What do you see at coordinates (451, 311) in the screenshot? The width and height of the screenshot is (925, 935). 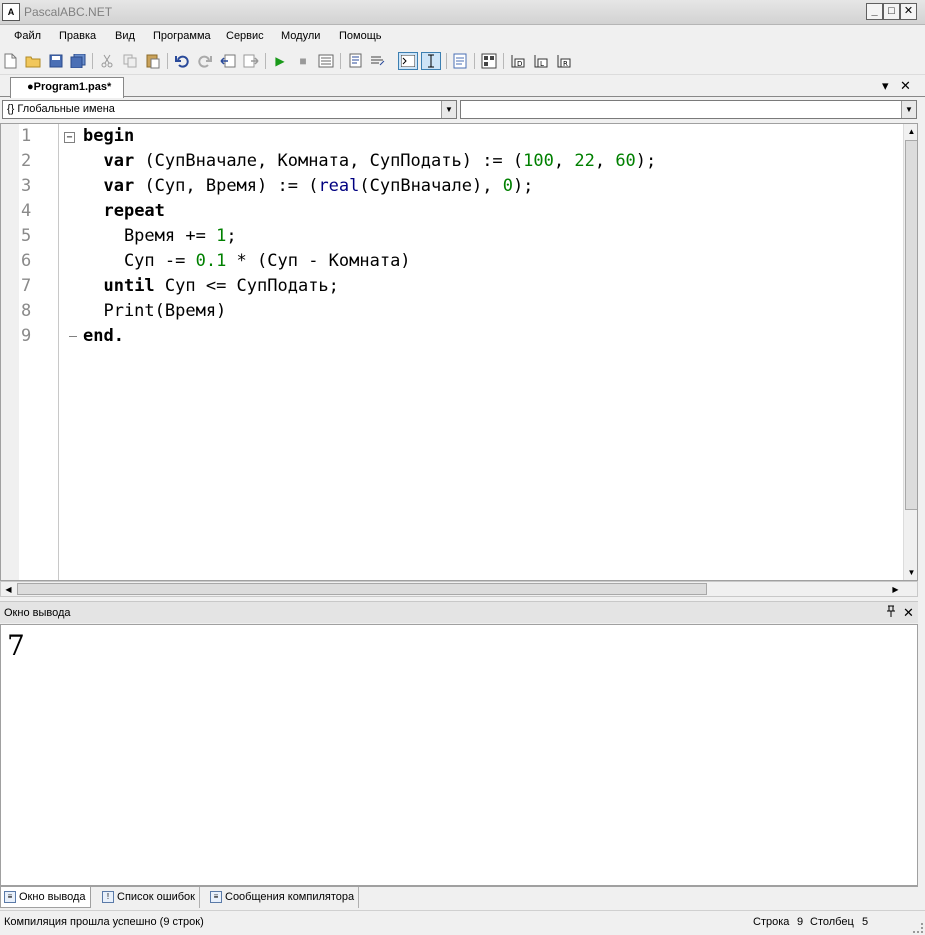 I see `code-line: 8 Print(Время)` at bounding box center [451, 311].